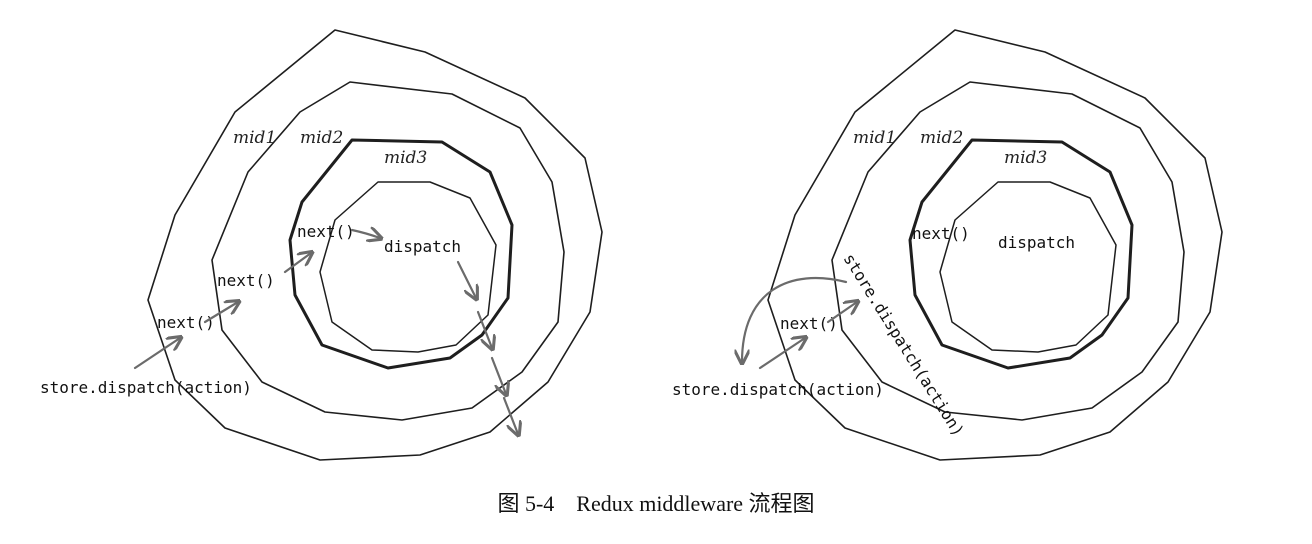 The height and width of the screenshot is (544, 1312). I want to click on arrow-mid2-to-mid3, so click(297, 263).